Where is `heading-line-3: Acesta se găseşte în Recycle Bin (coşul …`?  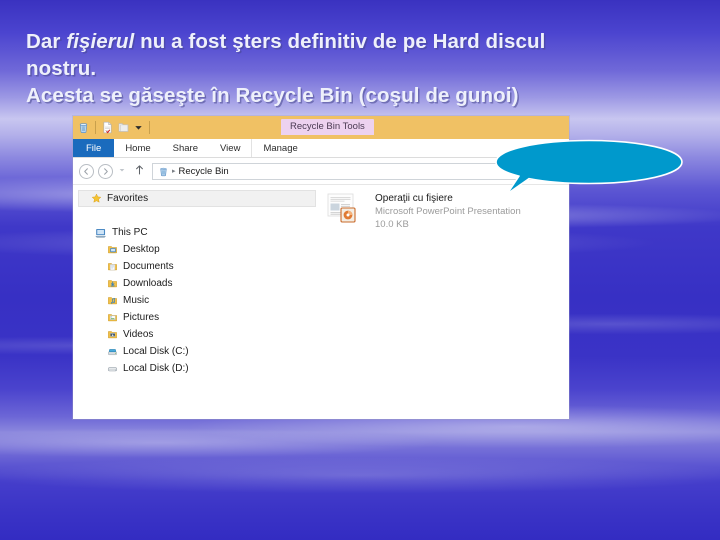 heading-line-3: Acesta se găseşte în Recycle Bin (coşul … is located at coordinates (272, 95).